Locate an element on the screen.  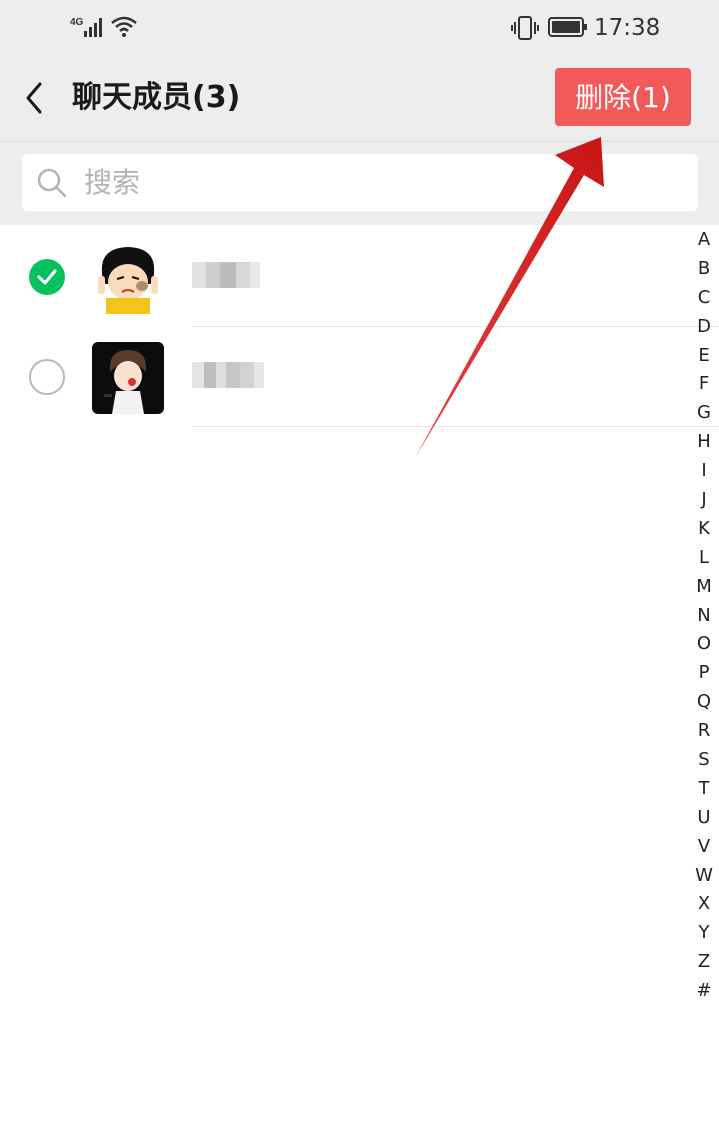
index-letter-x: X is located at coordinates (704, 904).